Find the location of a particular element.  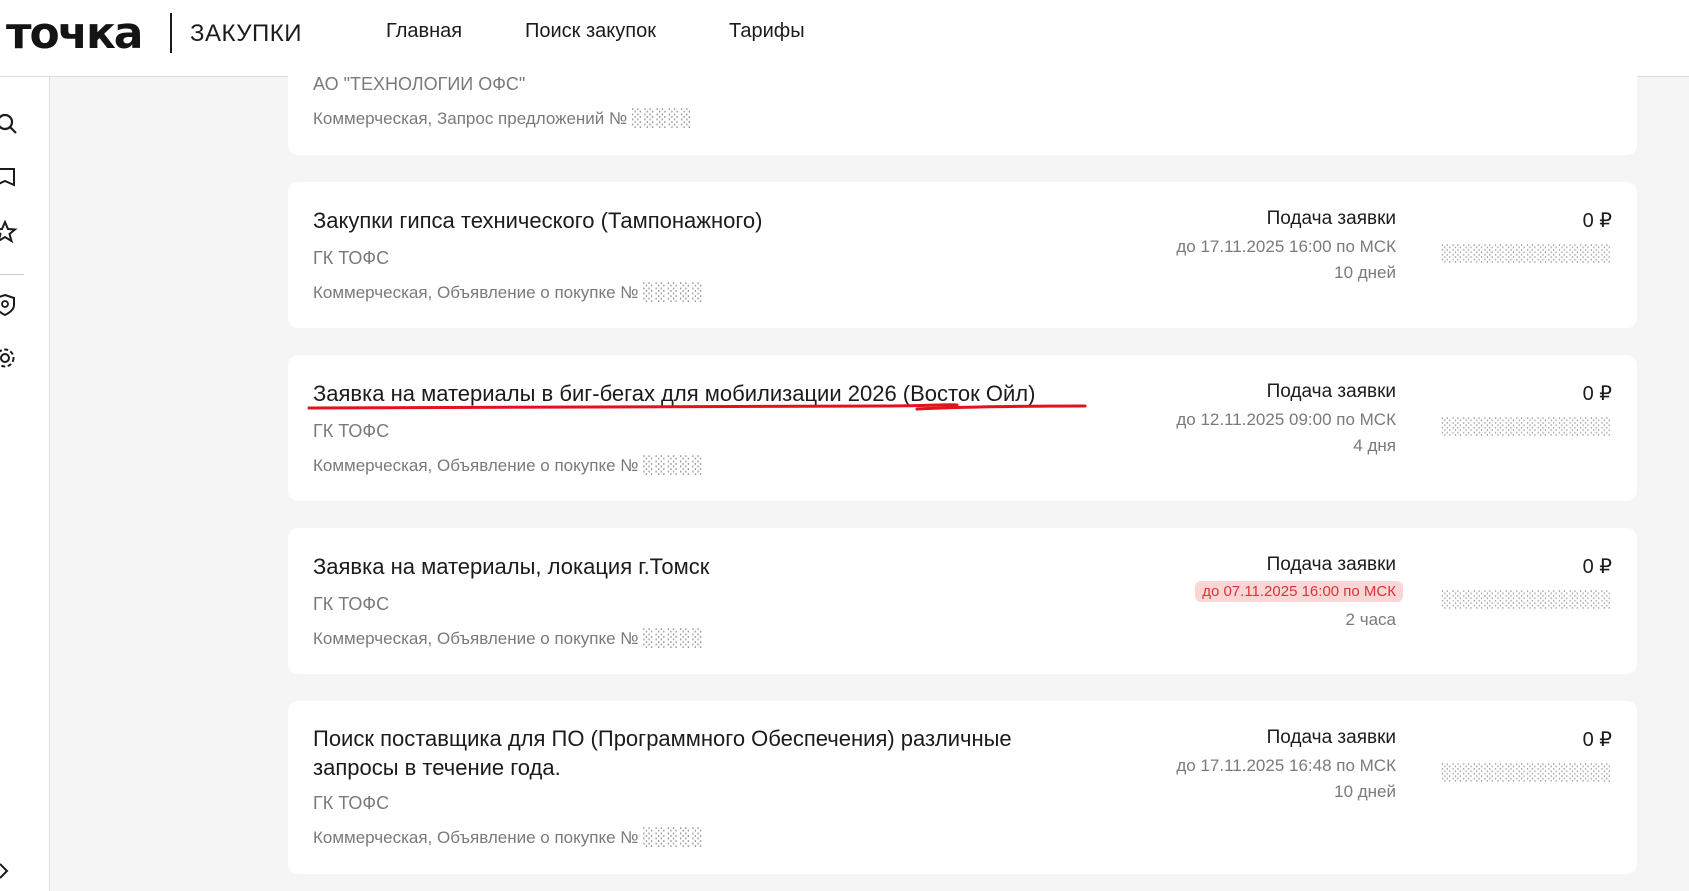

logo-separator is located at coordinates (171, 33).